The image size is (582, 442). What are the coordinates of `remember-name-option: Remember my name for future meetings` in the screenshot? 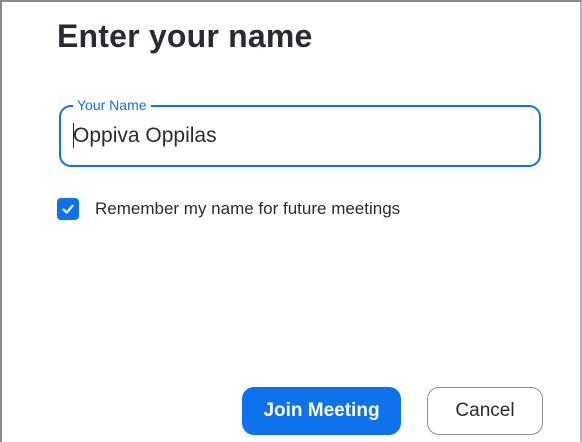 It's located at (228, 209).